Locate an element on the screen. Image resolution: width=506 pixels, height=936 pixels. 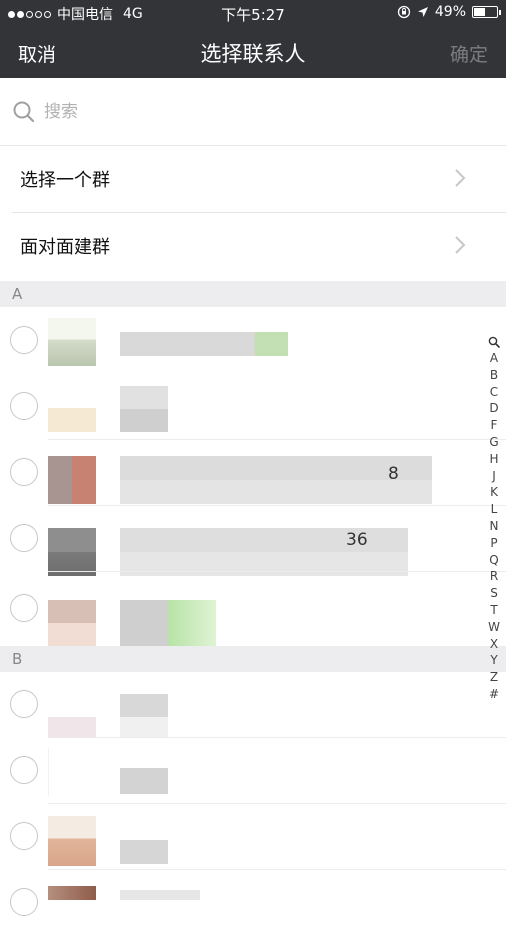
index-letter: R is located at coordinates (494, 576).